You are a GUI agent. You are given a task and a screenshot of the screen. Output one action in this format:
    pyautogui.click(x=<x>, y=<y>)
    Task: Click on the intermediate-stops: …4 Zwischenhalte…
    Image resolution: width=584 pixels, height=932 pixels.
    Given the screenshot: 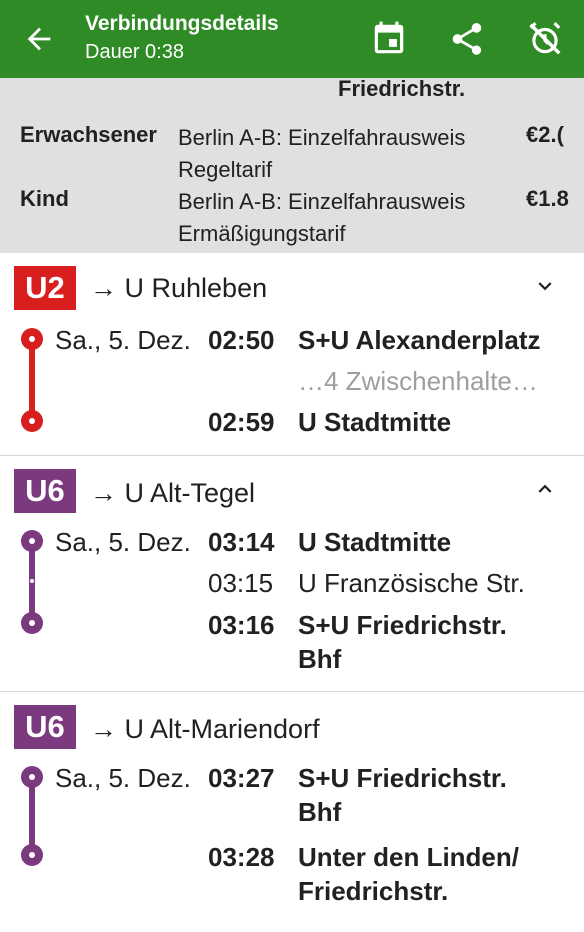 What is the action you would take?
    pyautogui.click(x=418, y=381)
    